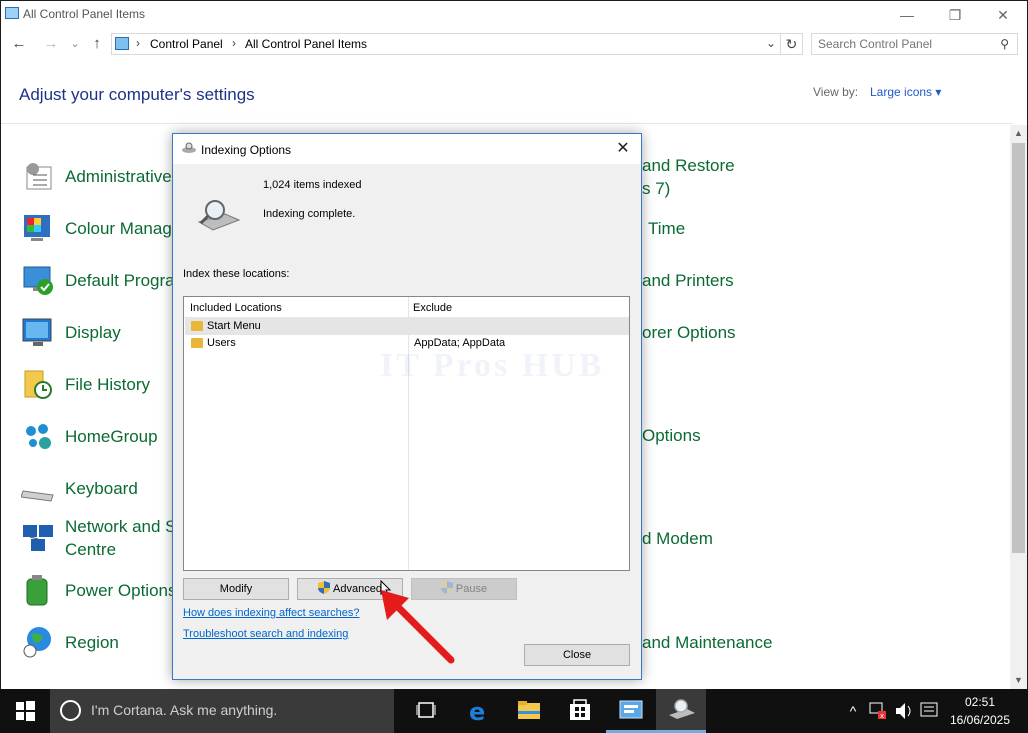 The image size is (1028, 733). What do you see at coordinates (980, 711) in the screenshot?
I see `system-clock: 02:51 16/06/2025` at bounding box center [980, 711].